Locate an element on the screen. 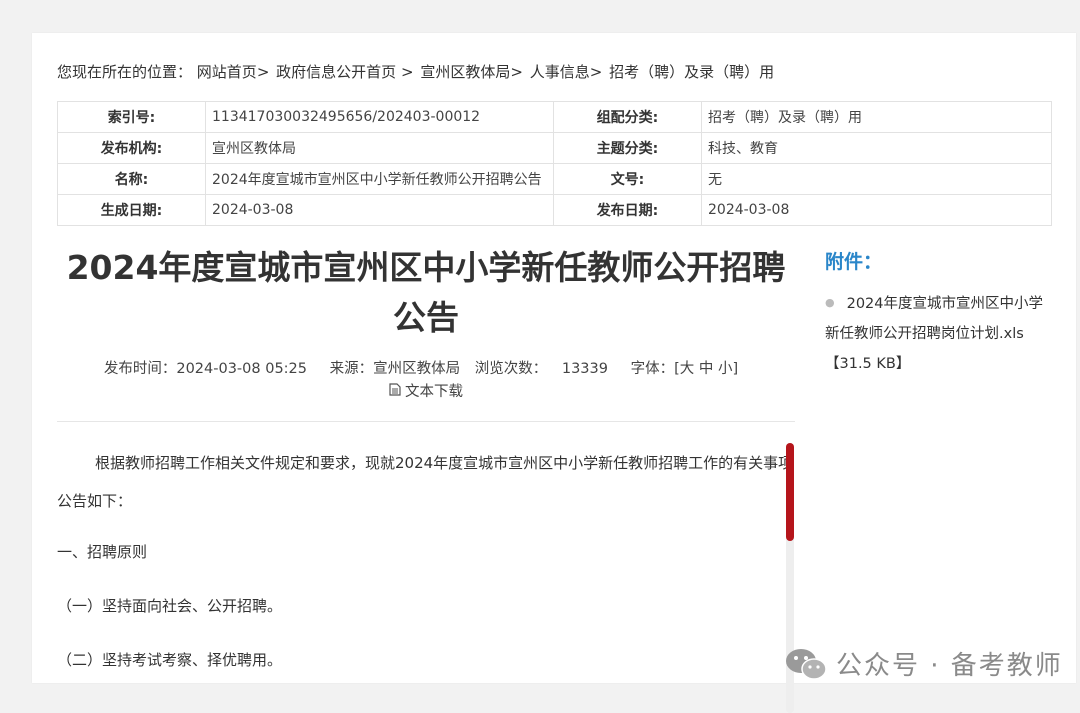 This screenshot has width=1080, height=713. font-small-link: 小 is located at coordinates (725, 369).